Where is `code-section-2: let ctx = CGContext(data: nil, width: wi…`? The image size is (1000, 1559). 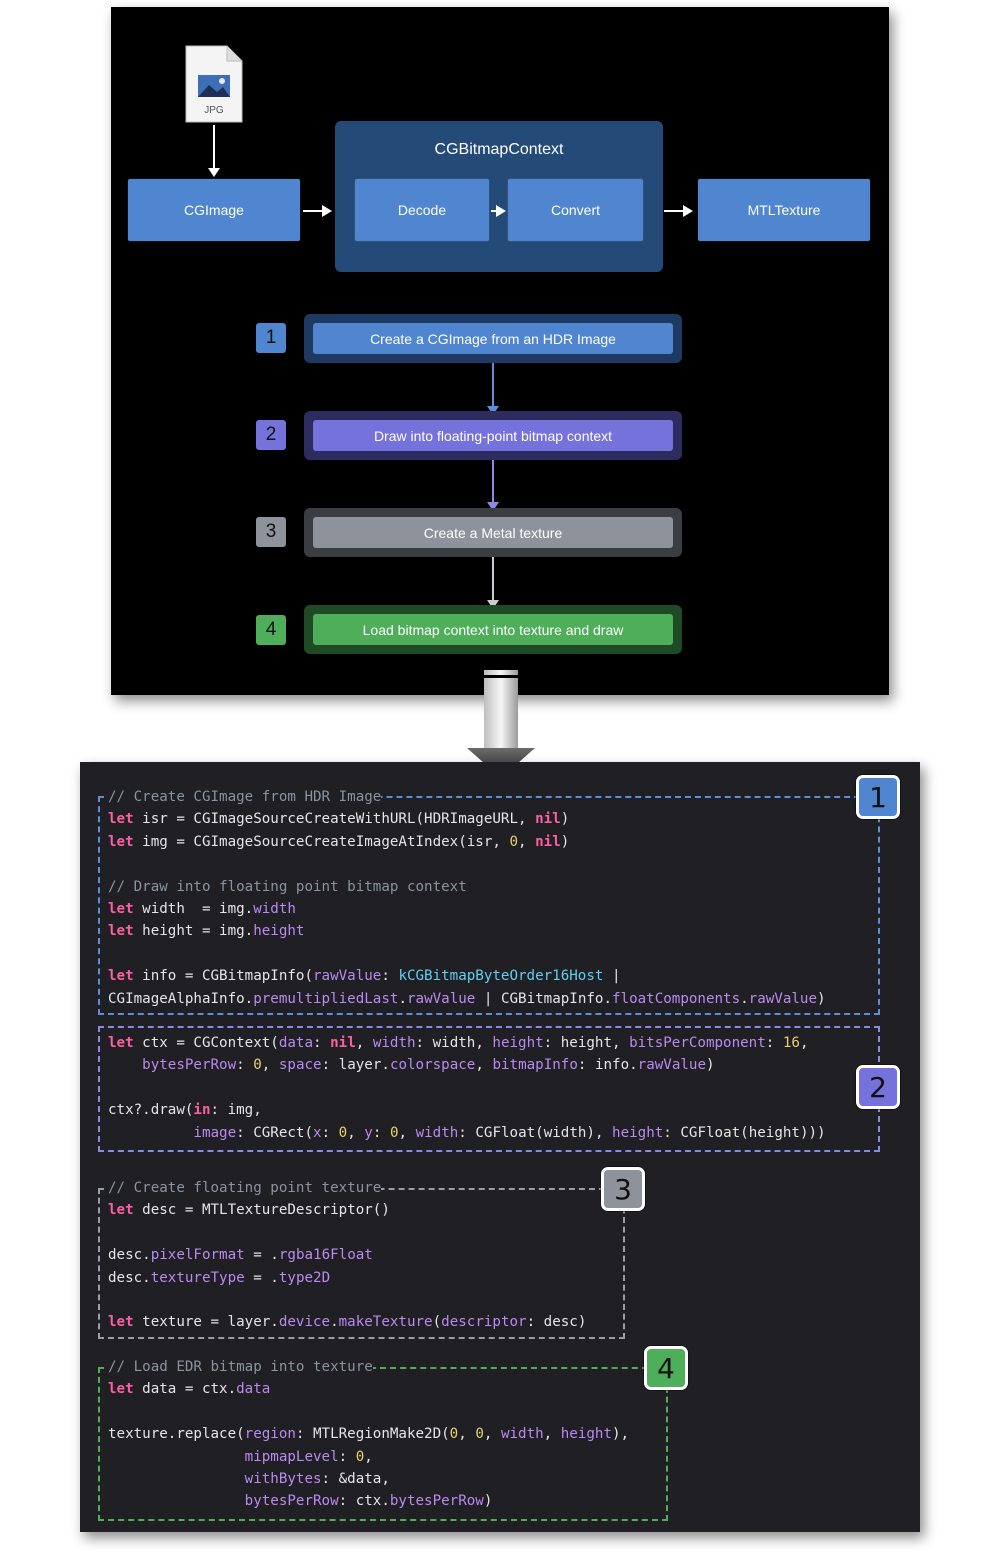 code-section-2: let ctx = CGContext(data: nil, width: wi… is located at coordinates (467, 1088).